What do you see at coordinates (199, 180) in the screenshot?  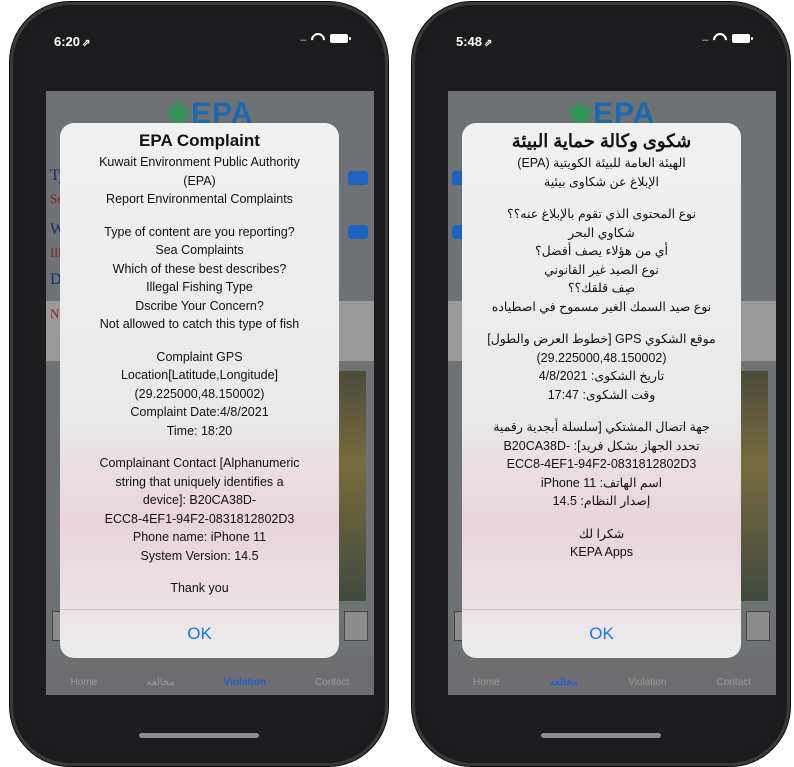 I see `alert-message-line: (EPA)` at bounding box center [199, 180].